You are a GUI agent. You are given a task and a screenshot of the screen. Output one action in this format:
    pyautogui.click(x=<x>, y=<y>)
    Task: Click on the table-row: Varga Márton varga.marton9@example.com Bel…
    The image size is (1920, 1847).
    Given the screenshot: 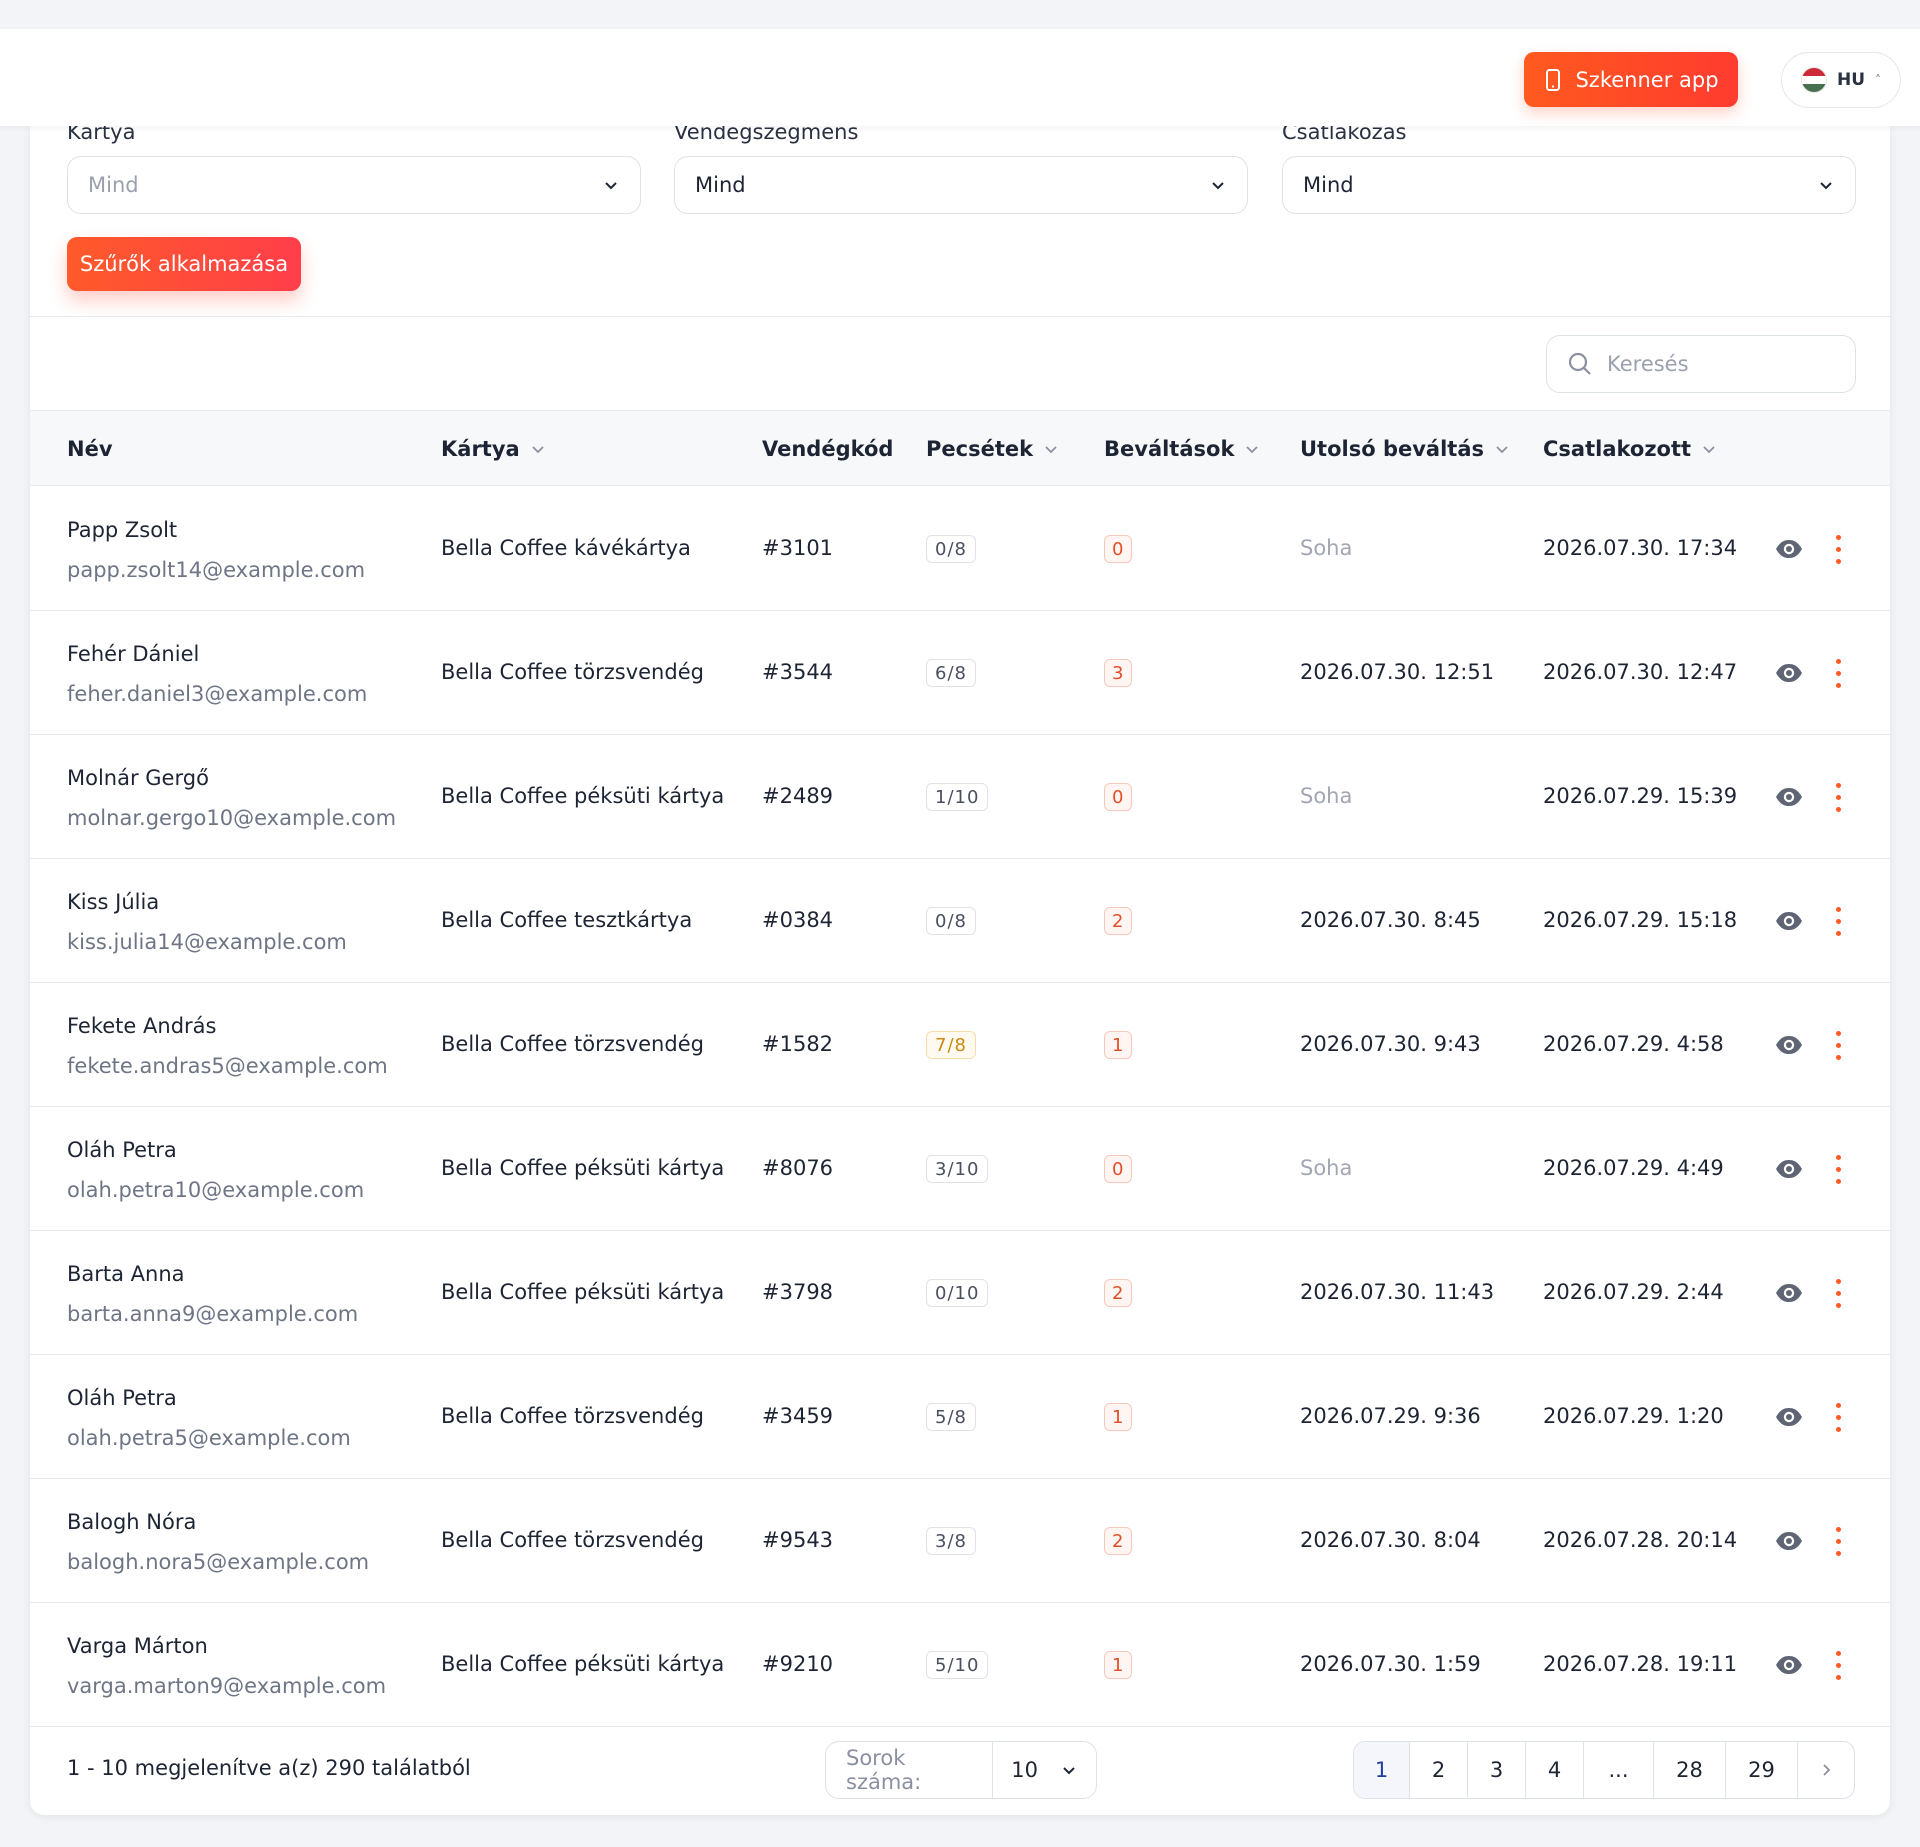 What is the action you would take?
    pyautogui.click(x=960, y=1665)
    